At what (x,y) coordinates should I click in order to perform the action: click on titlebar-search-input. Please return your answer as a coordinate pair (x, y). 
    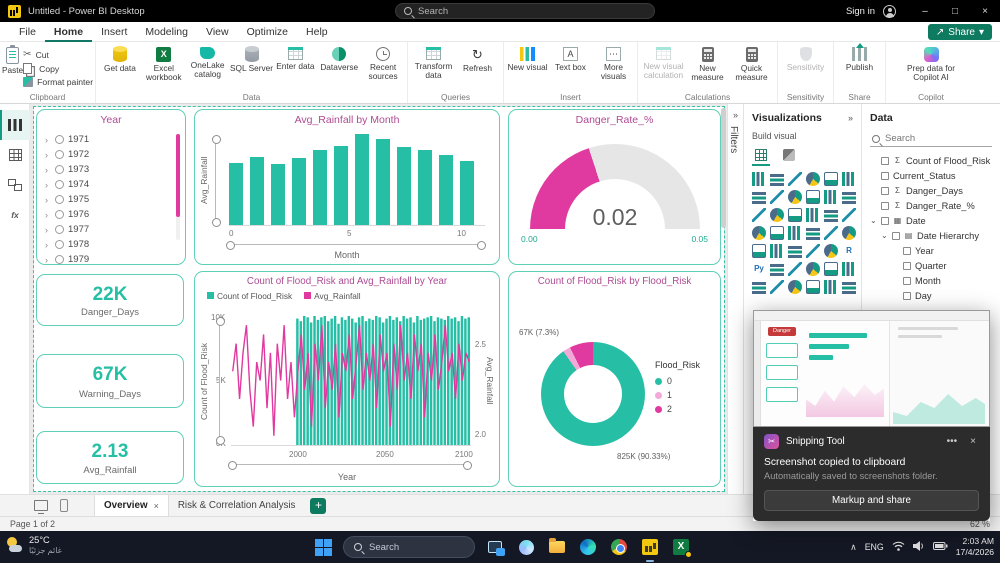
    Looking at the image, I should click on (518, 11).